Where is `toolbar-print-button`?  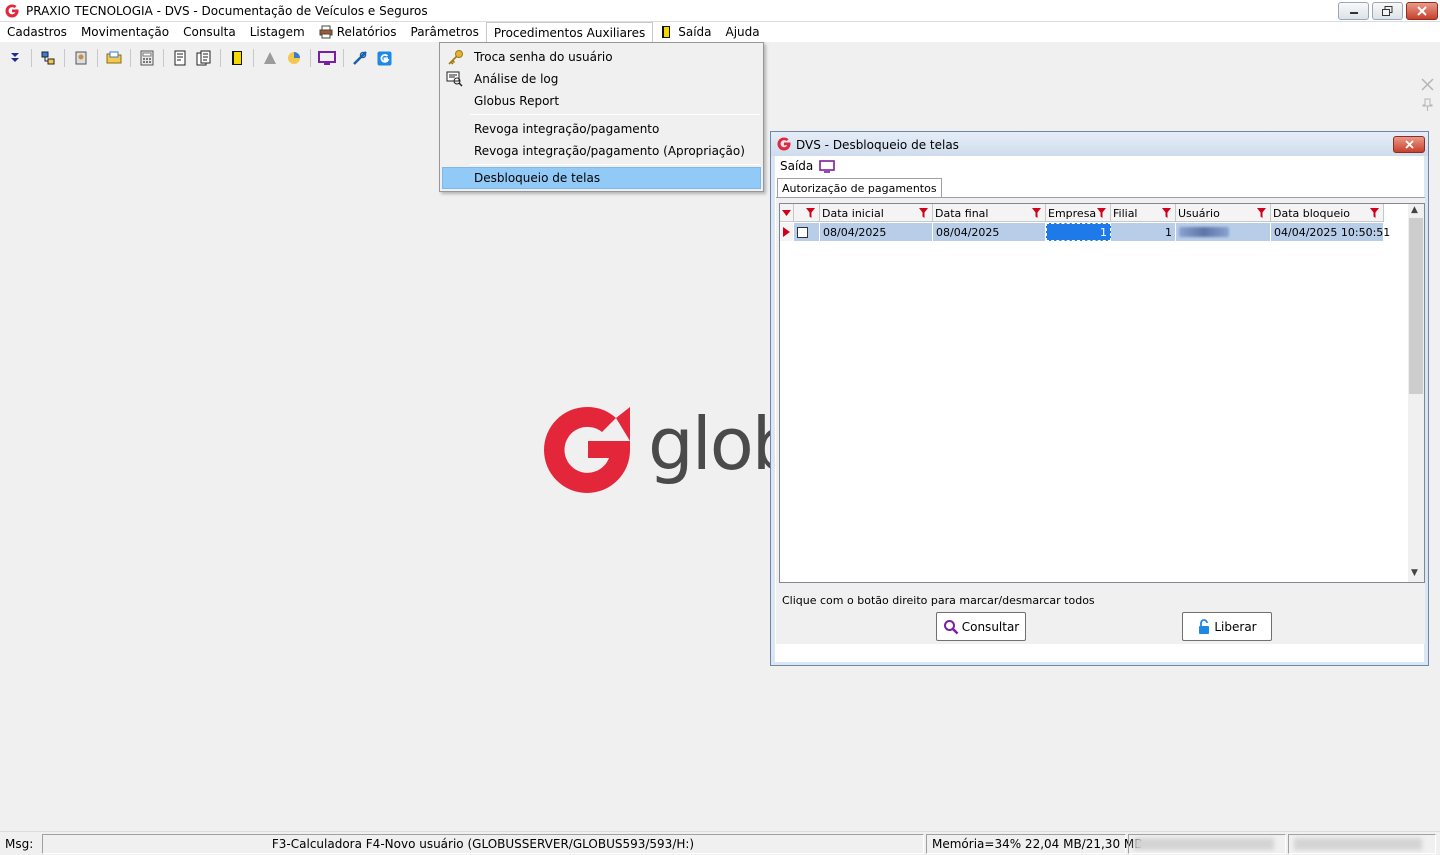
toolbar-print-button is located at coordinates (180, 58).